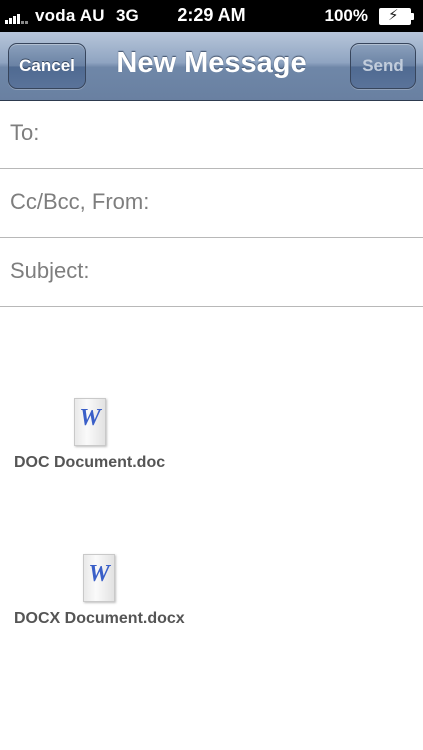 The height and width of the screenshot is (750, 423). I want to click on send-button: Send, so click(383, 66).